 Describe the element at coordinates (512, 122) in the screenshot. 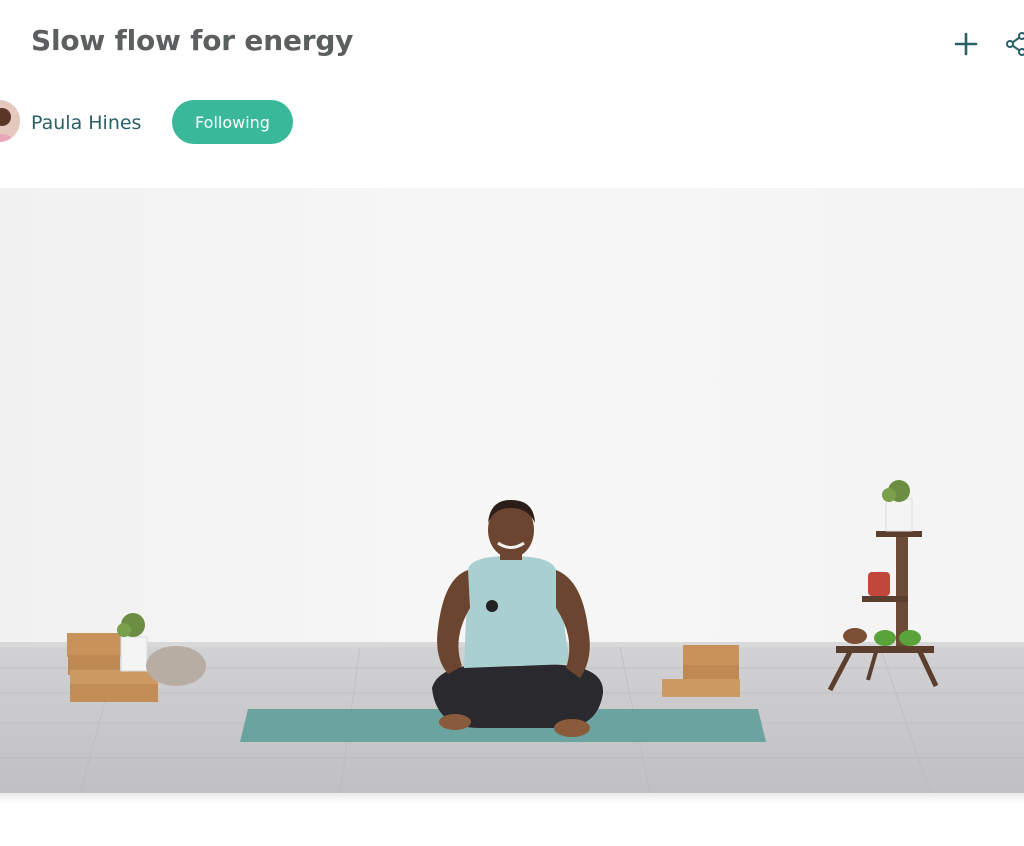

I see `author-row: Paula Hines Following` at that location.